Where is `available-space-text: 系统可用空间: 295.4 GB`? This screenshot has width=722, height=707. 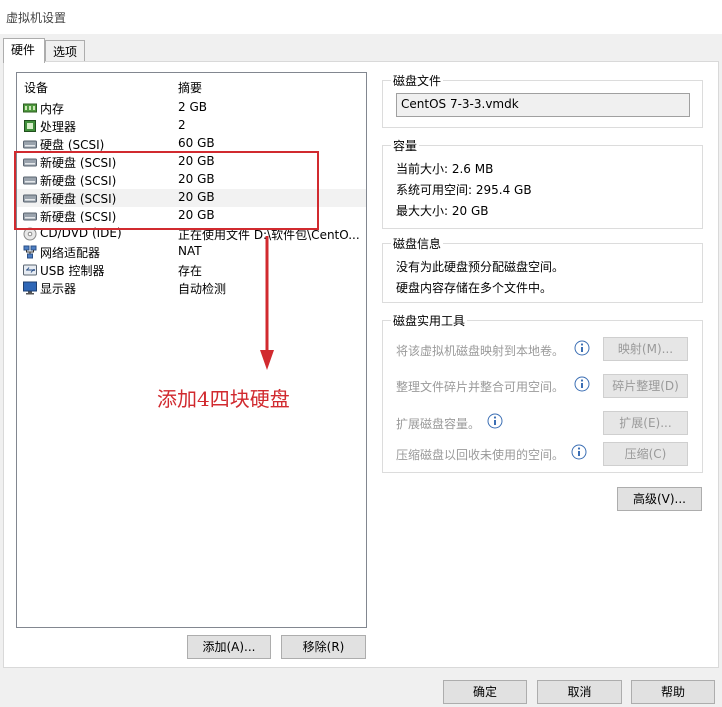
available-space-text: 系统可用空间: 295.4 GB is located at coordinates (464, 190).